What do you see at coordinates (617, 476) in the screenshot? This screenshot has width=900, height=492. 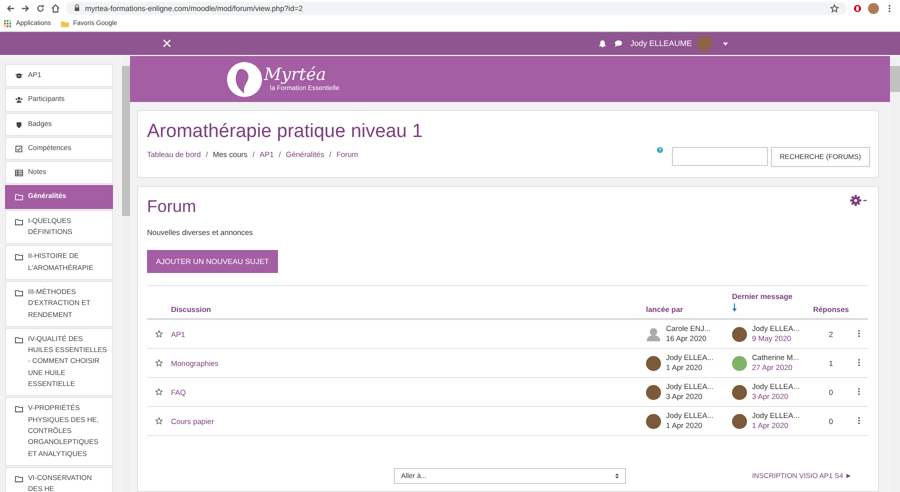 I see `select-arrows-icon` at bounding box center [617, 476].